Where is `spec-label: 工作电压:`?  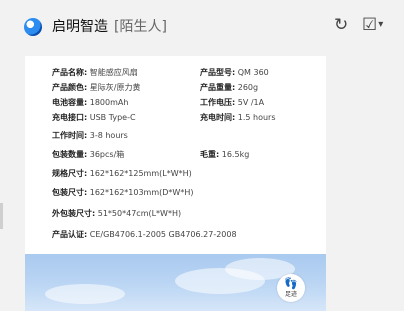
spec-label: 工作电压: is located at coordinates (218, 102).